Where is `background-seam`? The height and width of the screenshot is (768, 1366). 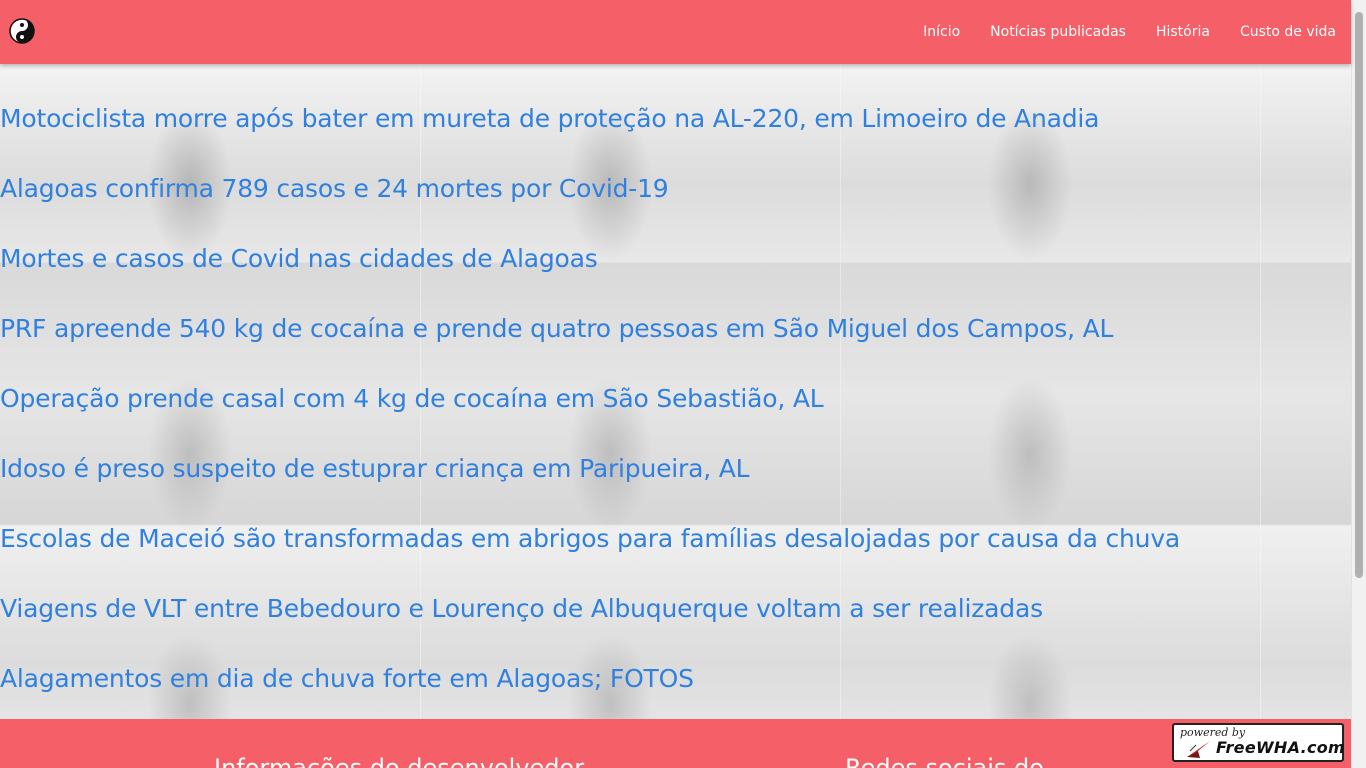
background-seam is located at coordinates (1260, 391).